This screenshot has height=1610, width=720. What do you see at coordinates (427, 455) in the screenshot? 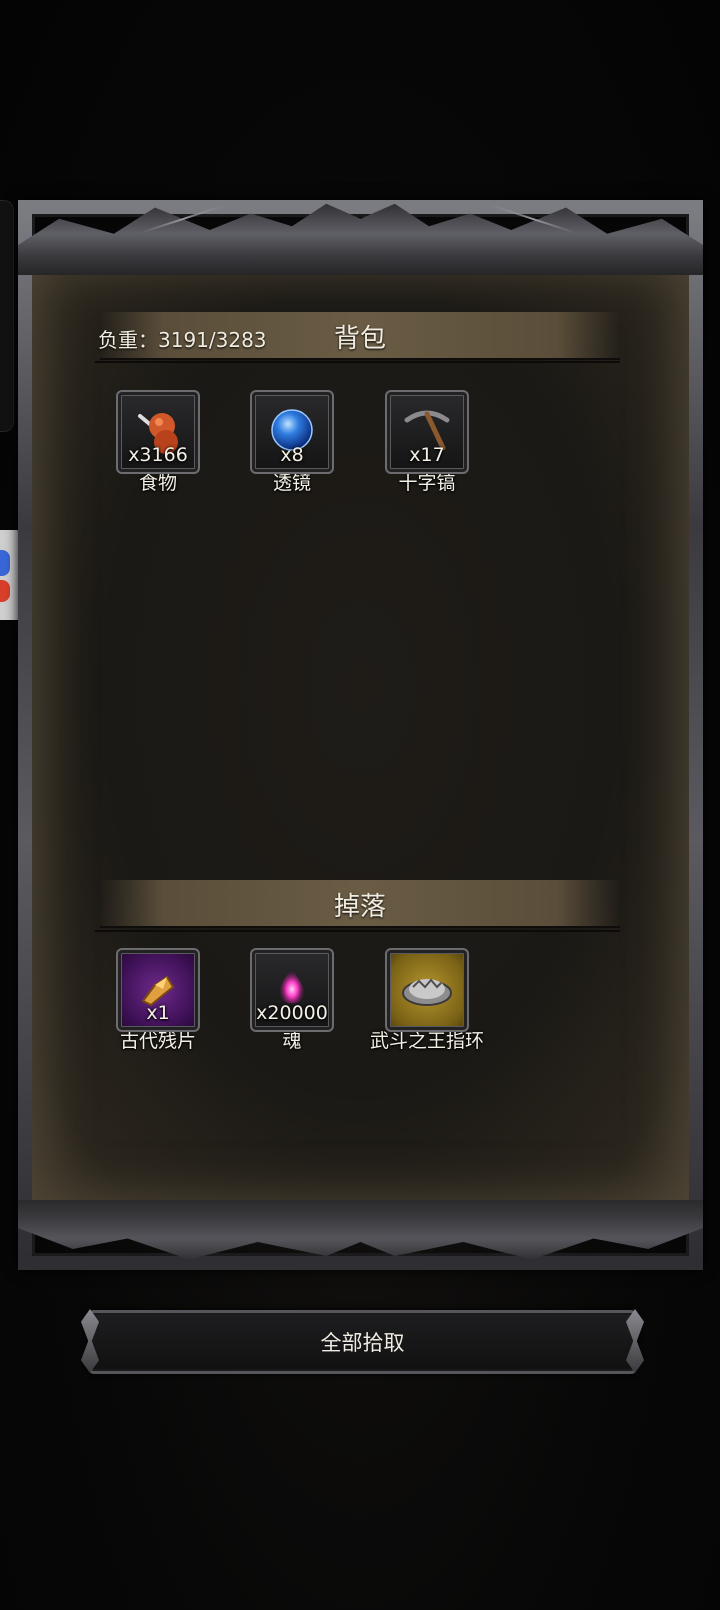
I see `item-count: x17` at bounding box center [427, 455].